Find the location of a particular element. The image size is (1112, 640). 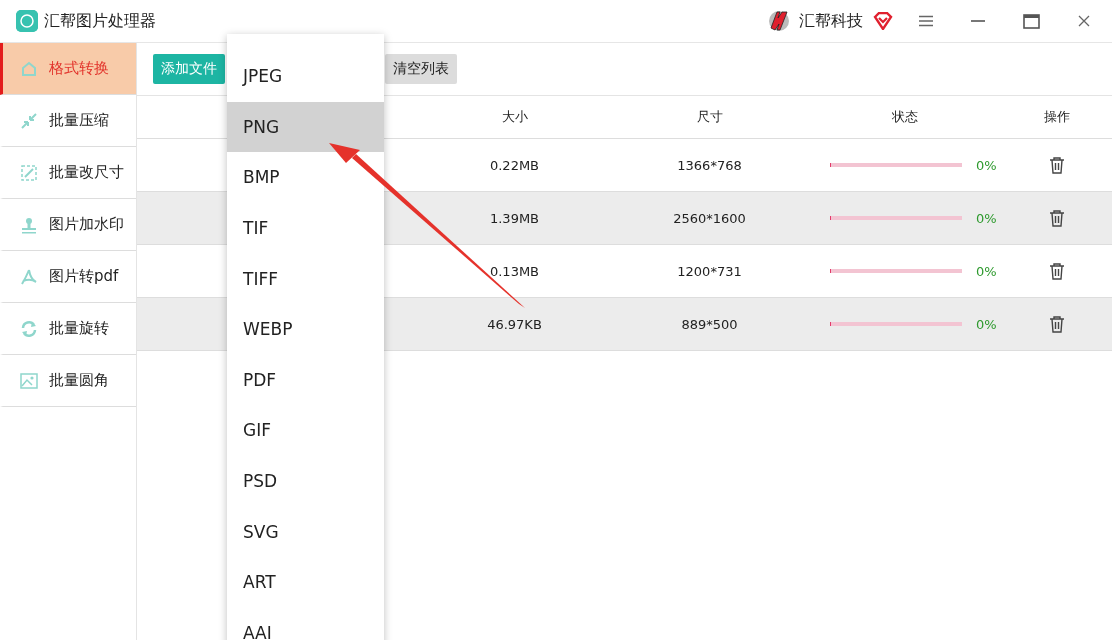

resize-icon is located at coordinates (29, 172).